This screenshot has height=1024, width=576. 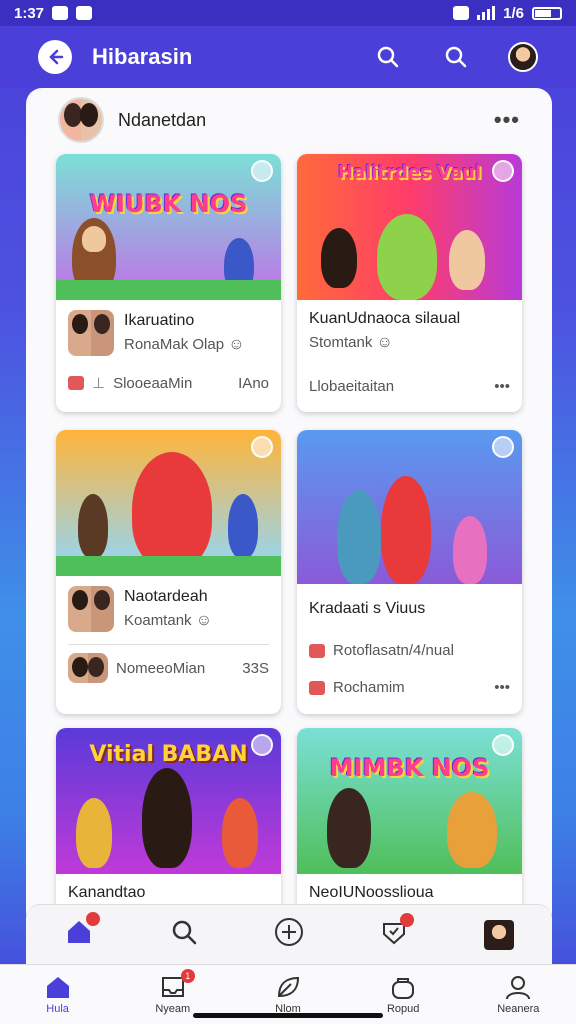 I want to click on card-title: KuanUdnaoca silaual, so click(x=385, y=318).